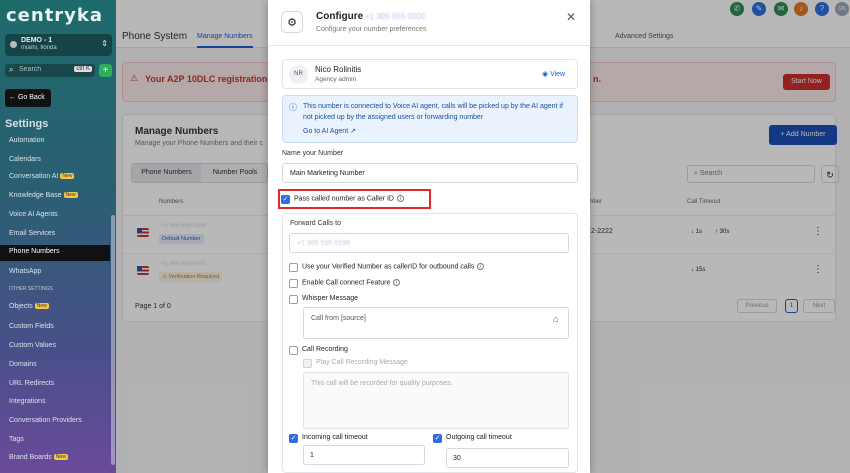 The image size is (850, 473). What do you see at coordinates (293, 107) in the screenshot?
I see `info-icon: ⓘ` at bounding box center [293, 107].